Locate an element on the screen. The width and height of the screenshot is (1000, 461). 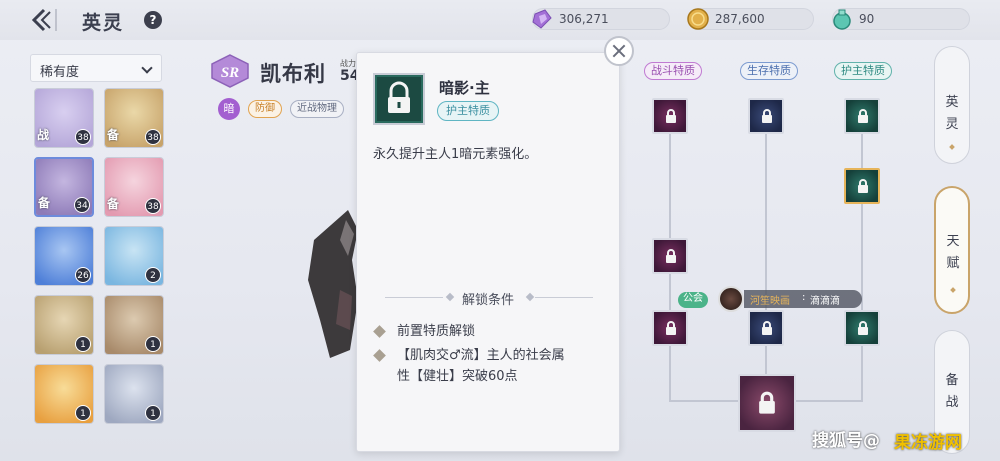
currency-value: 287,600 is located at coordinates (740, 19).